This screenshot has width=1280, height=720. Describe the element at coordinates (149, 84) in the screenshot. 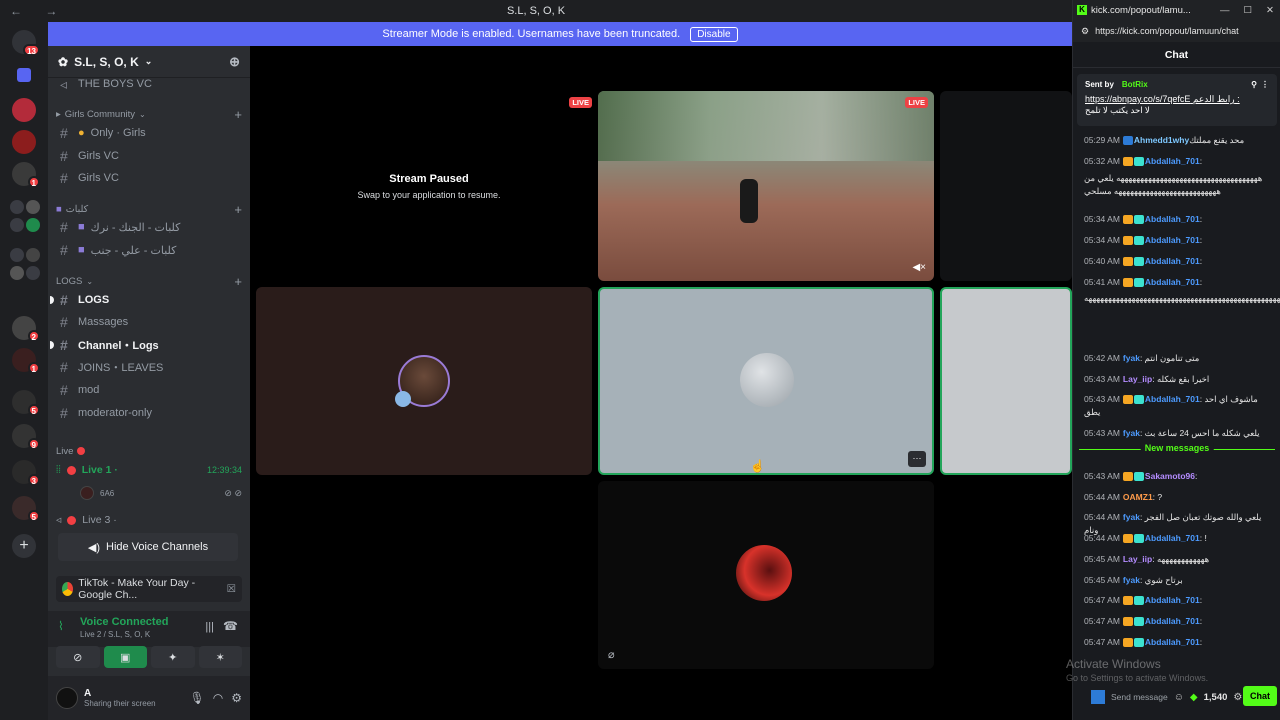

I see `channel-the-boys-vc: ◃ THE BOYS VC` at that location.